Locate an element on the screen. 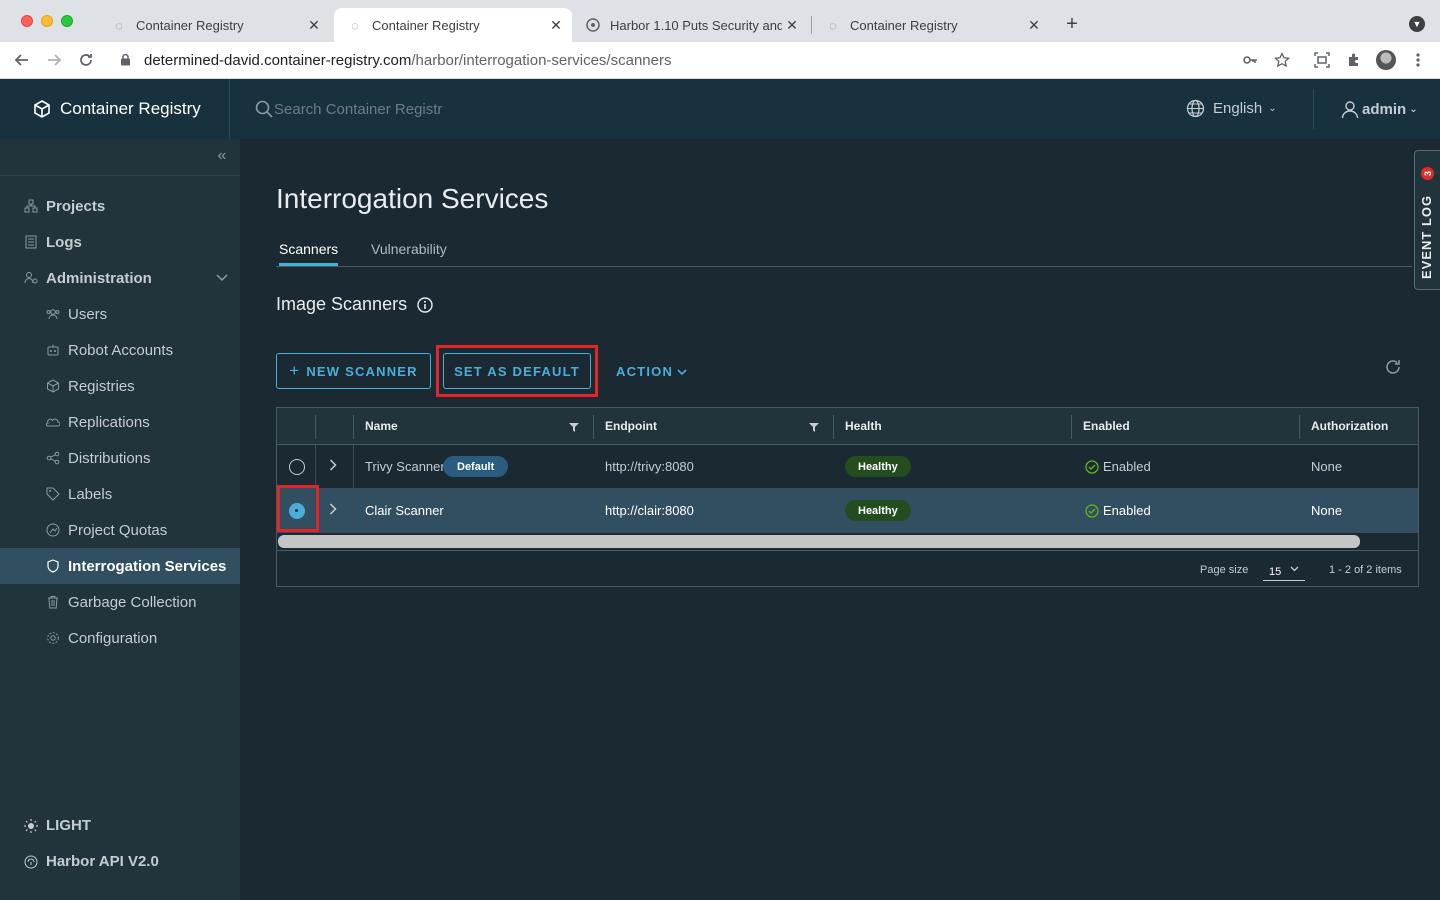 This screenshot has width=1440, height=900. sidebar-item-label: Project Quotas is located at coordinates (118, 530).